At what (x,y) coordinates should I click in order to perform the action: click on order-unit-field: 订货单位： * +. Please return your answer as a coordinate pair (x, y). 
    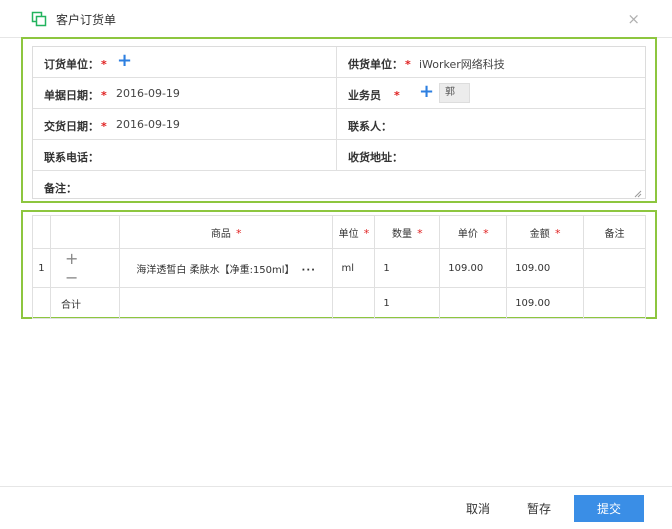
    Looking at the image, I should click on (185, 62).